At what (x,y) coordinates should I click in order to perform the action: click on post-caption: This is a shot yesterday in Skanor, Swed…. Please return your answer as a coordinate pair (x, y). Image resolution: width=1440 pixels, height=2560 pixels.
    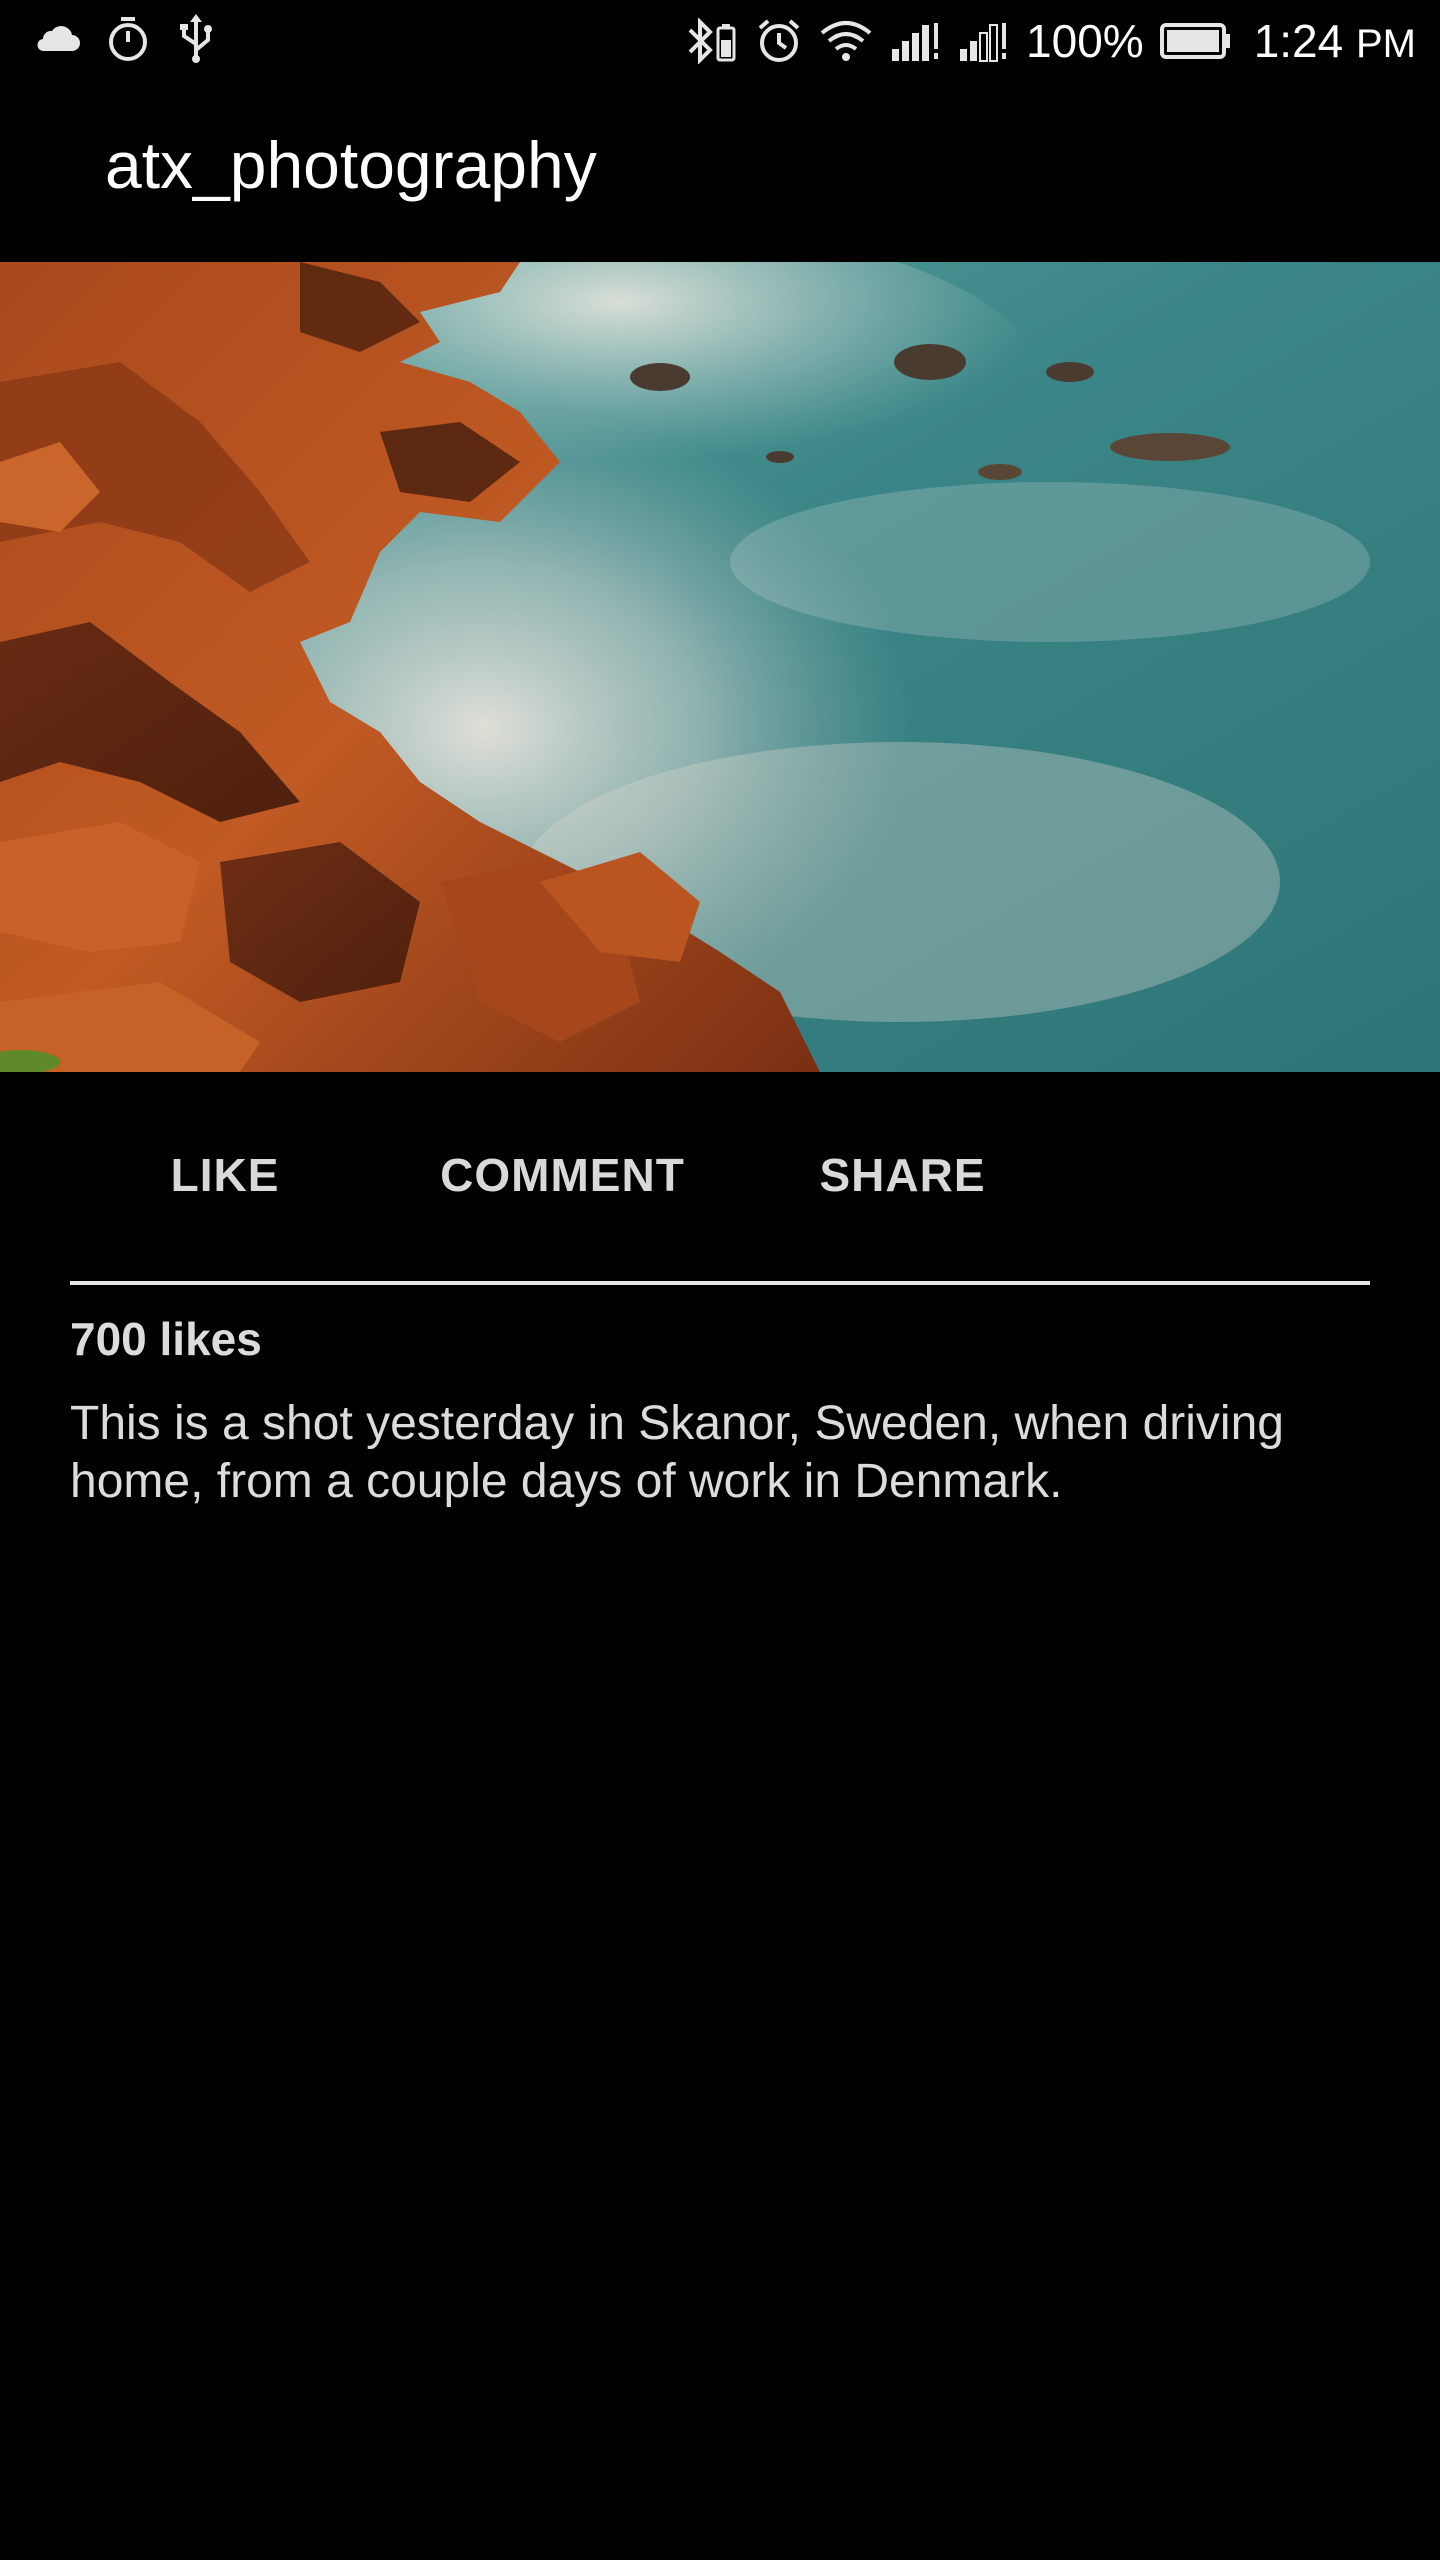
    Looking at the image, I should click on (677, 1452).